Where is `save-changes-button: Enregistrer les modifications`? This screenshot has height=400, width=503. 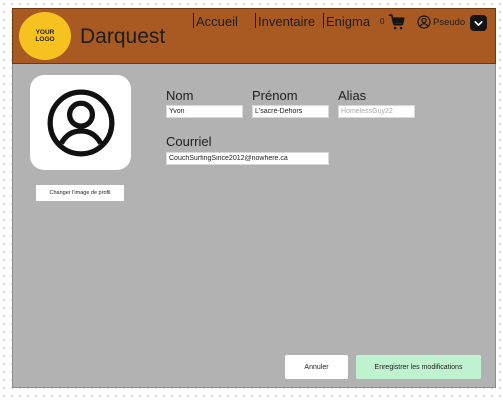 save-changes-button: Enregistrer les modifications is located at coordinates (418, 367).